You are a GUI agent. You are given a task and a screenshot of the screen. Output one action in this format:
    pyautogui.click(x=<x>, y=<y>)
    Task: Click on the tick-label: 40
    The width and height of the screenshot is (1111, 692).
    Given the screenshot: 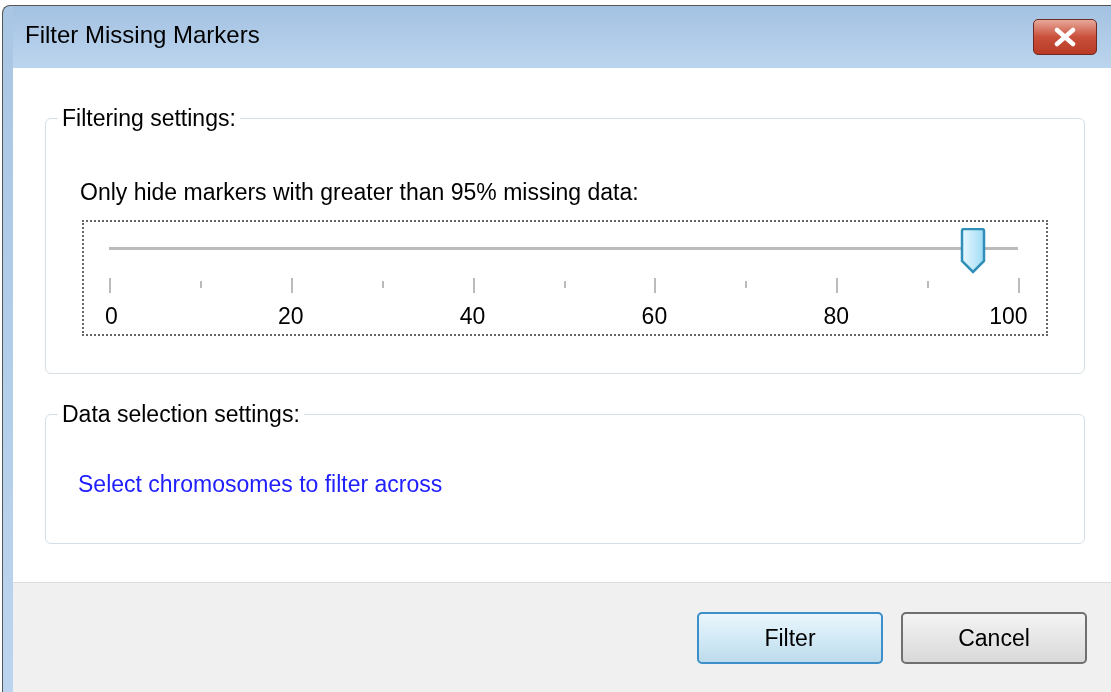 What is the action you would take?
    pyautogui.click(x=472, y=316)
    